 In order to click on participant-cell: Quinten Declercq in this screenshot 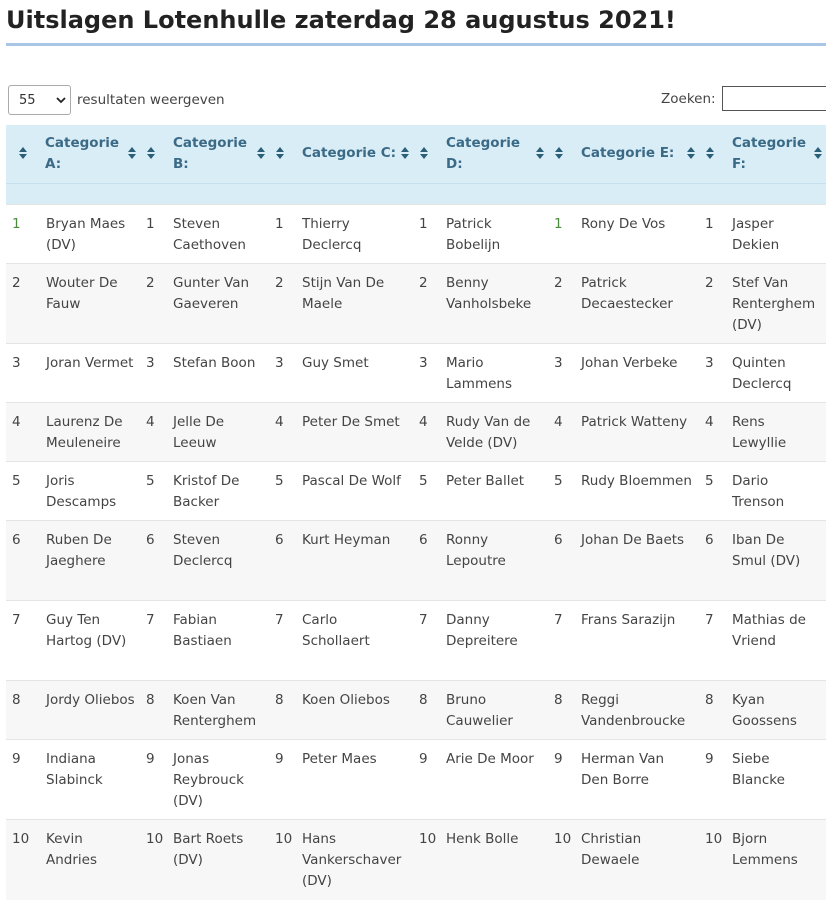, I will do `click(776, 373)`.